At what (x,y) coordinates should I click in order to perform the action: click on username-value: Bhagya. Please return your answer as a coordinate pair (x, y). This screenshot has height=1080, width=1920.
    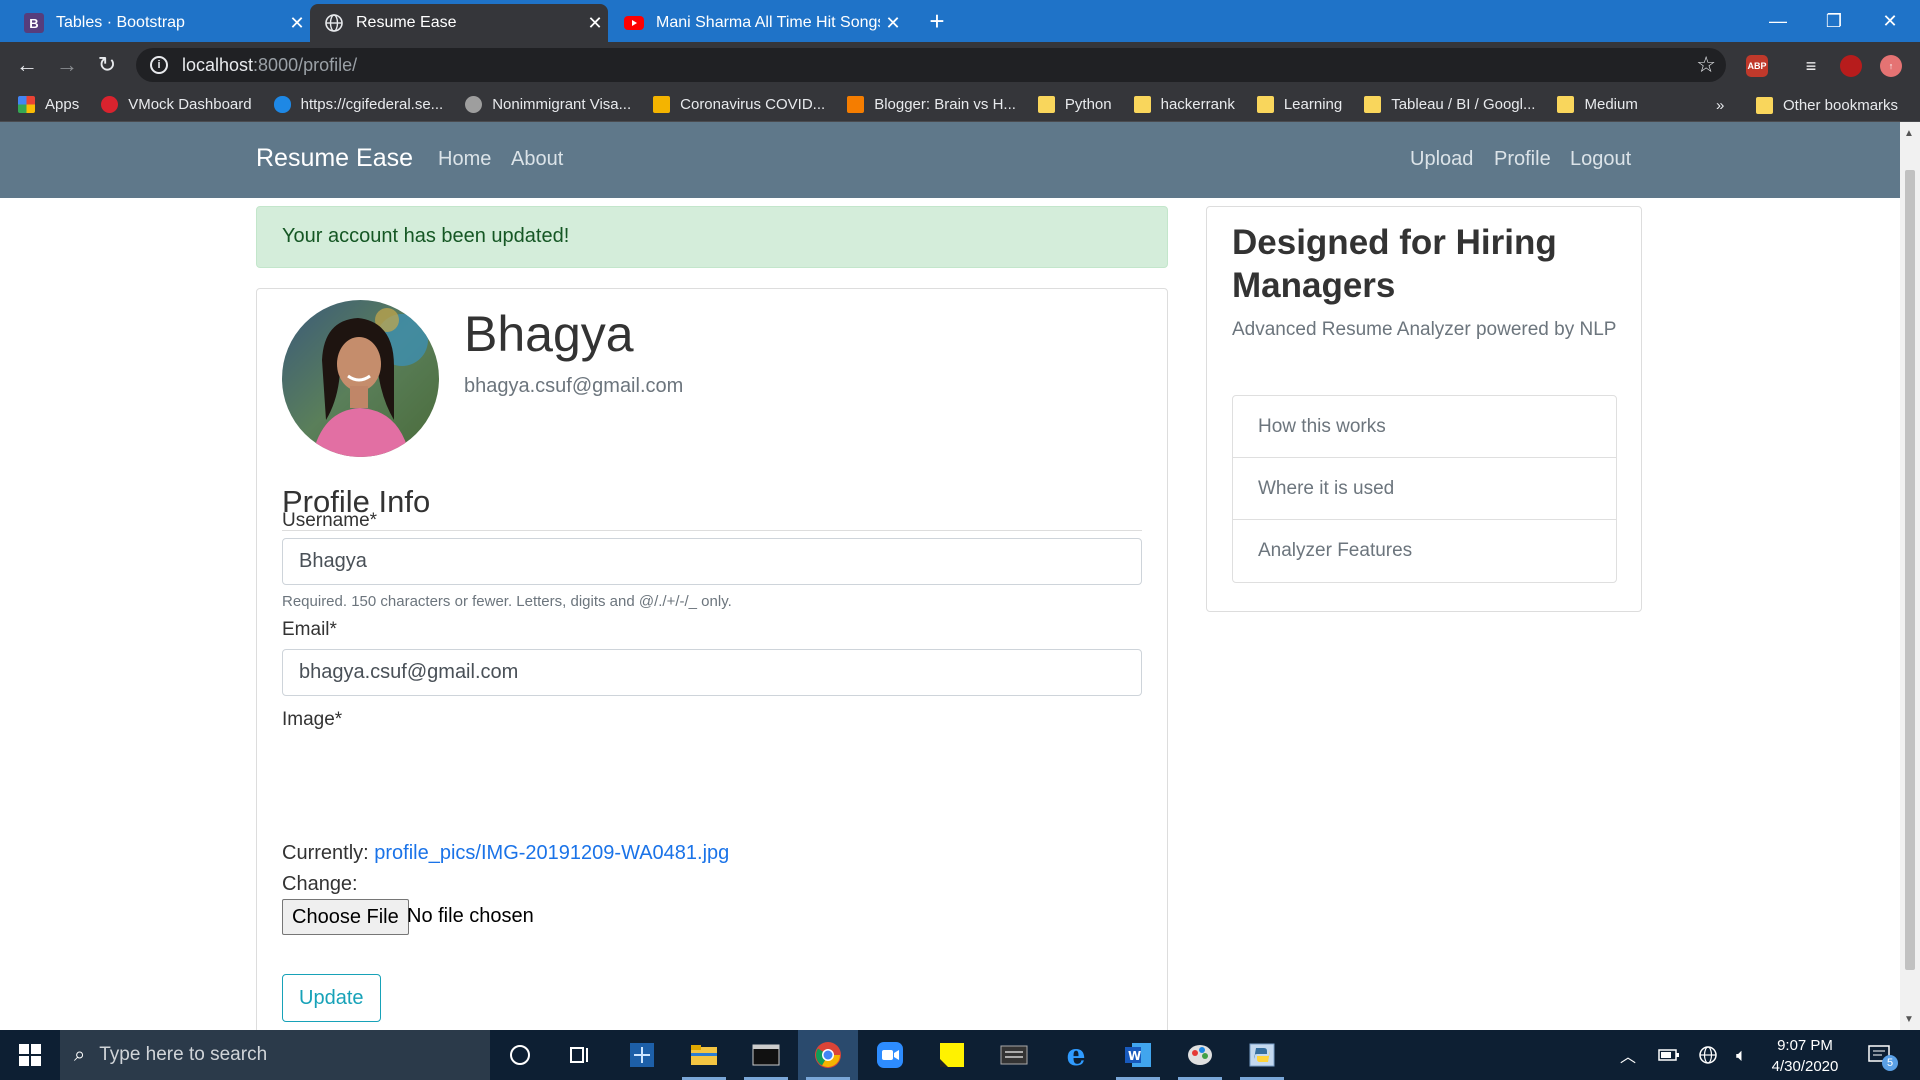
    Looking at the image, I should click on (333, 561).